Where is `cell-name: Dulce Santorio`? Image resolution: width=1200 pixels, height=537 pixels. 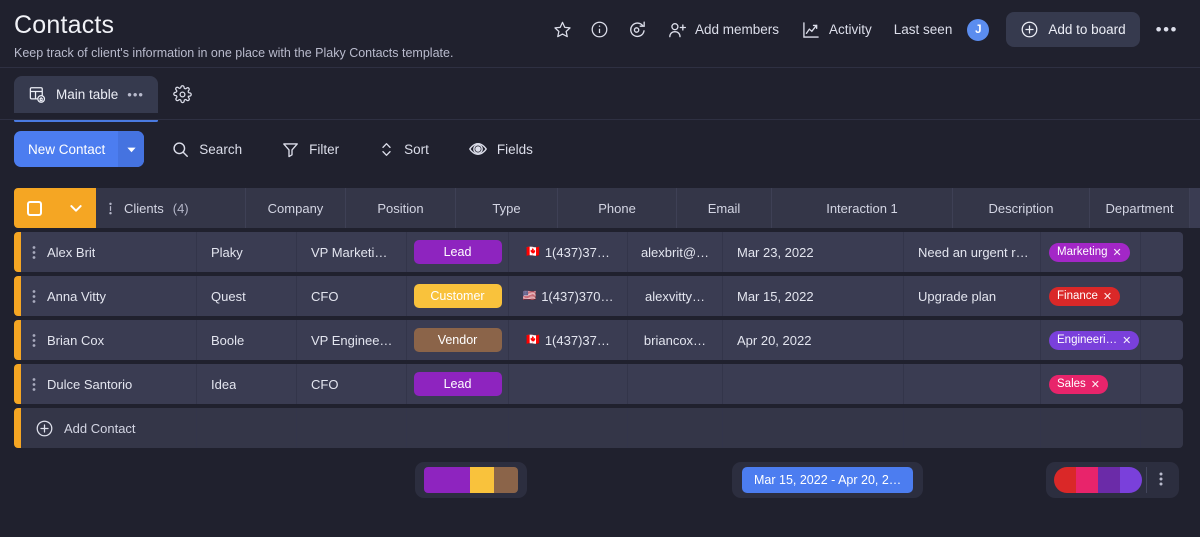 cell-name: Dulce Santorio is located at coordinates (122, 384).